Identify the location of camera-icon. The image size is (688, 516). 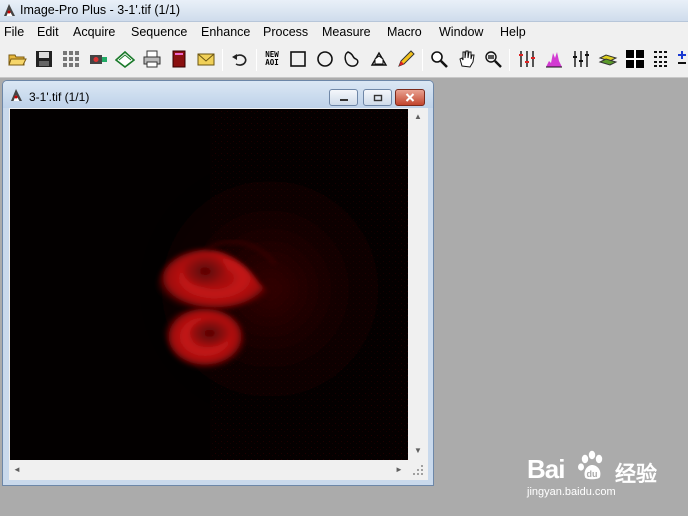
(98, 59).